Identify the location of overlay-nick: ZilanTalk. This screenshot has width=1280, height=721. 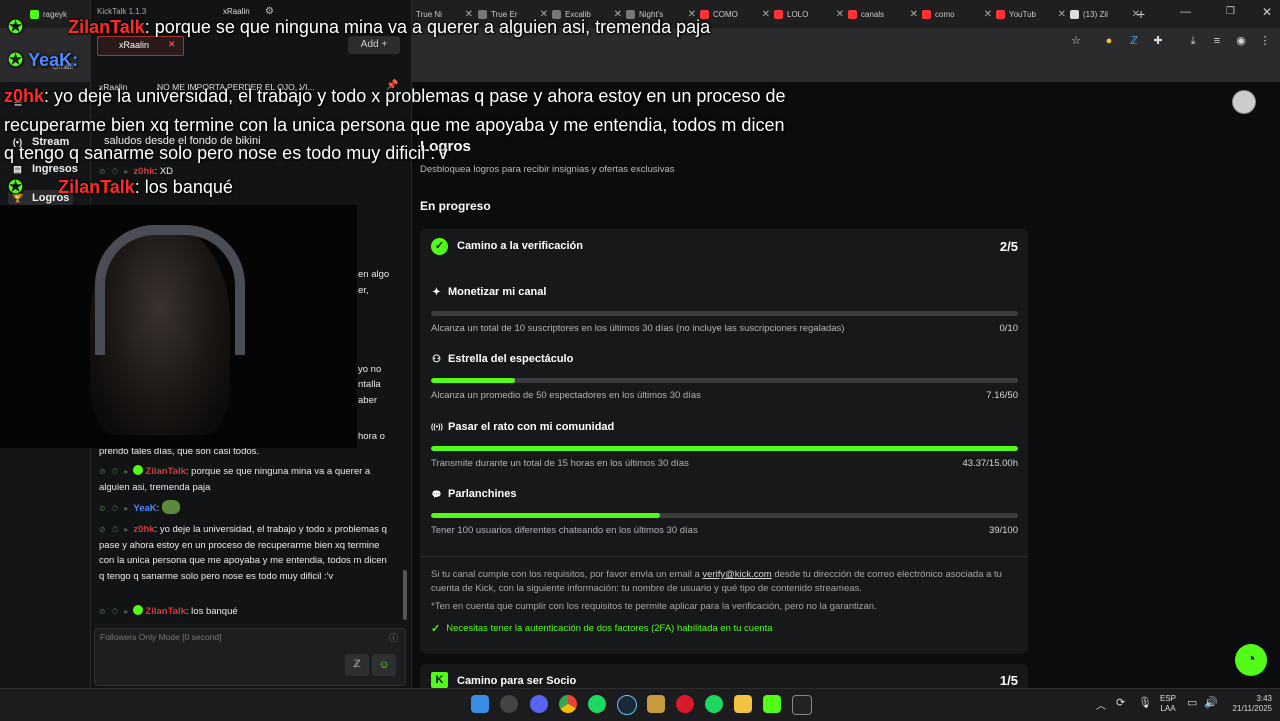
(106, 27).